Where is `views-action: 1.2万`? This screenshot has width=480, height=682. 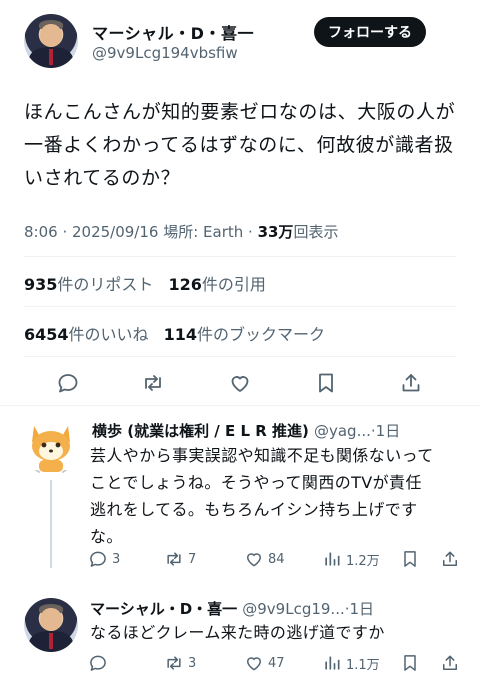
views-action: 1.2万 is located at coordinates (351, 559).